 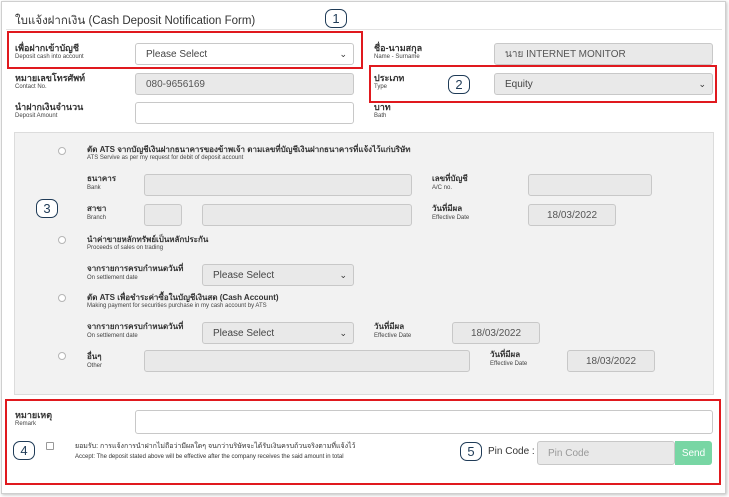 What do you see at coordinates (336, 18) in the screenshot?
I see `annotation-badge-1: 1` at bounding box center [336, 18].